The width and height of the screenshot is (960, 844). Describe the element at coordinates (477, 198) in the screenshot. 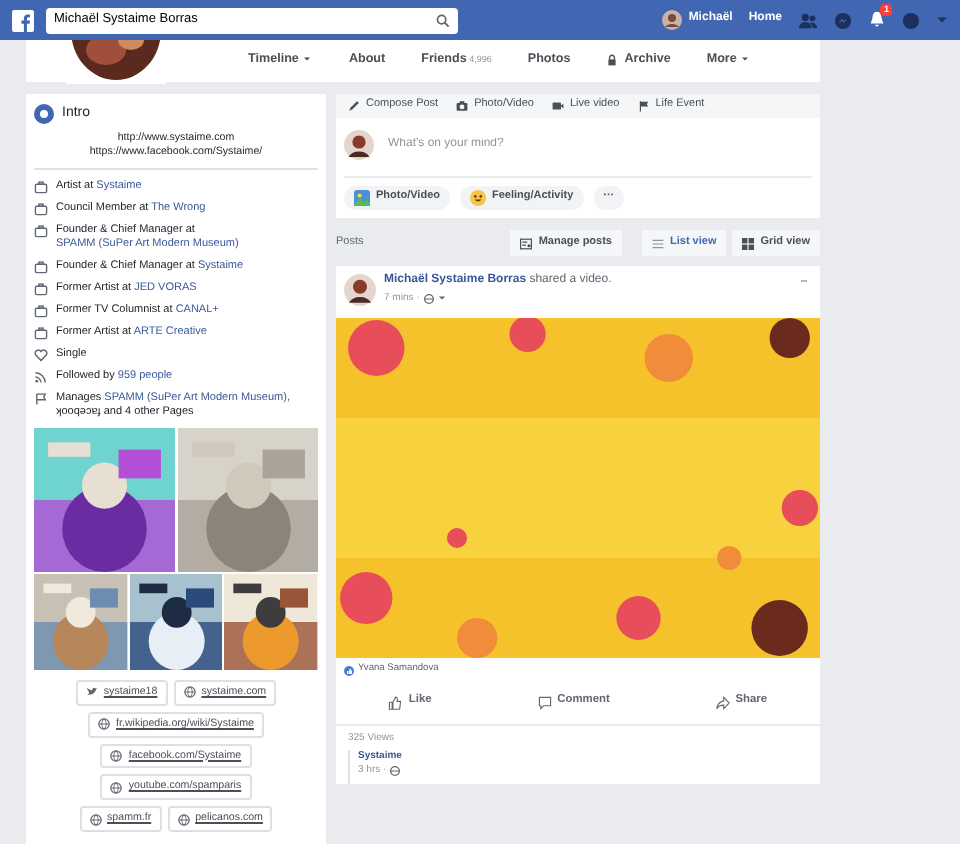

I see `smiley-icon` at that location.